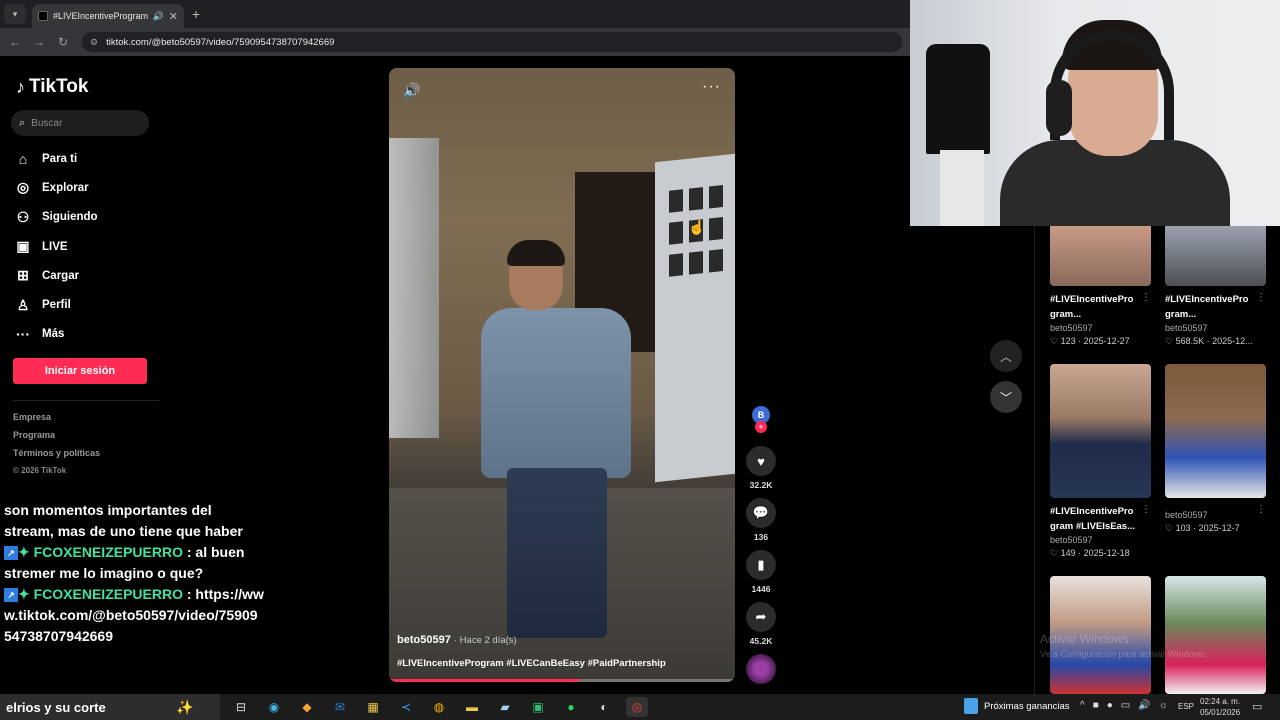  What do you see at coordinates (39, 42) in the screenshot?
I see `forward-icon: →` at bounding box center [39, 42].